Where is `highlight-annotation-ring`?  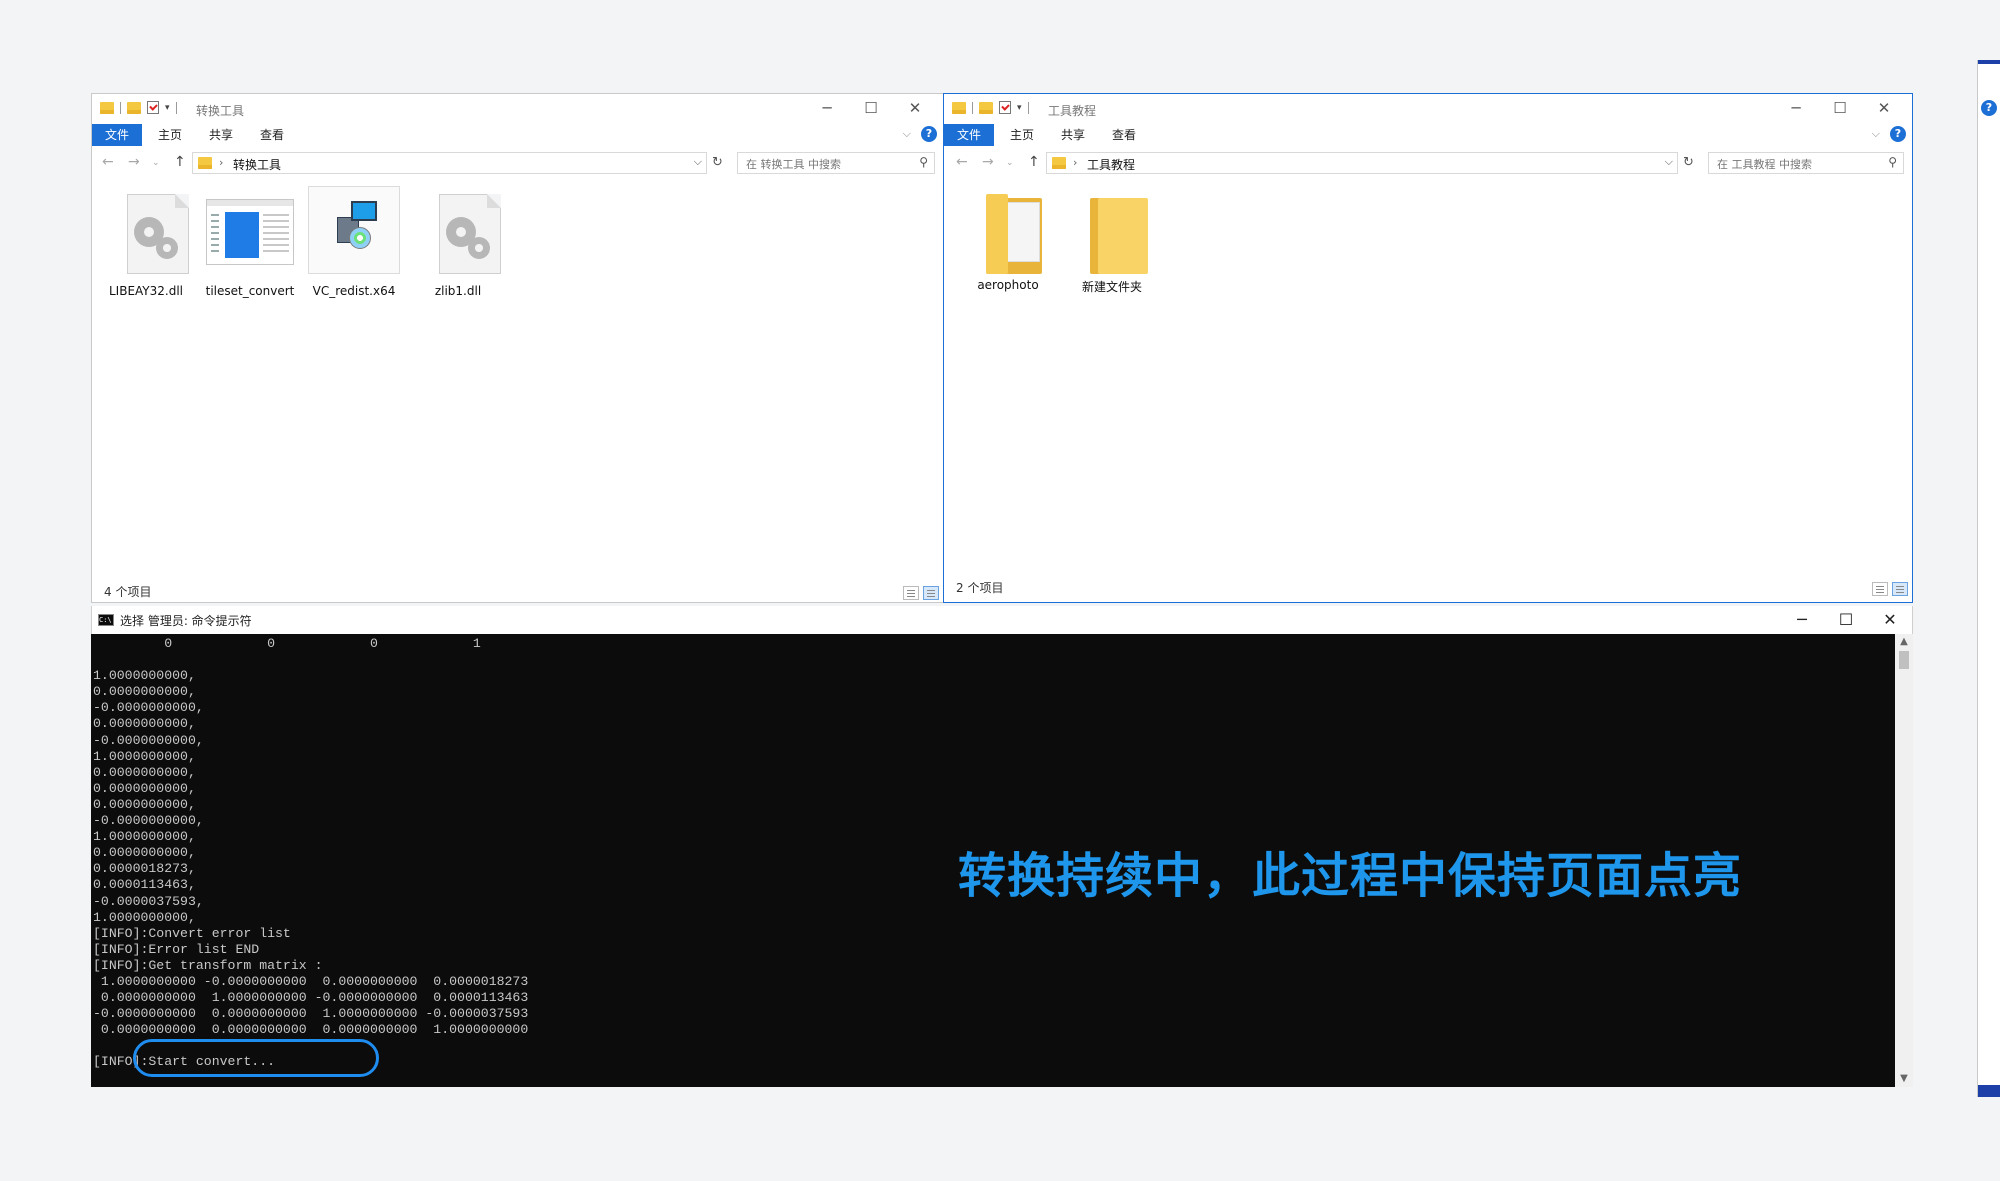
highlight-annotation-ring is located at coordinates (256, 1058).